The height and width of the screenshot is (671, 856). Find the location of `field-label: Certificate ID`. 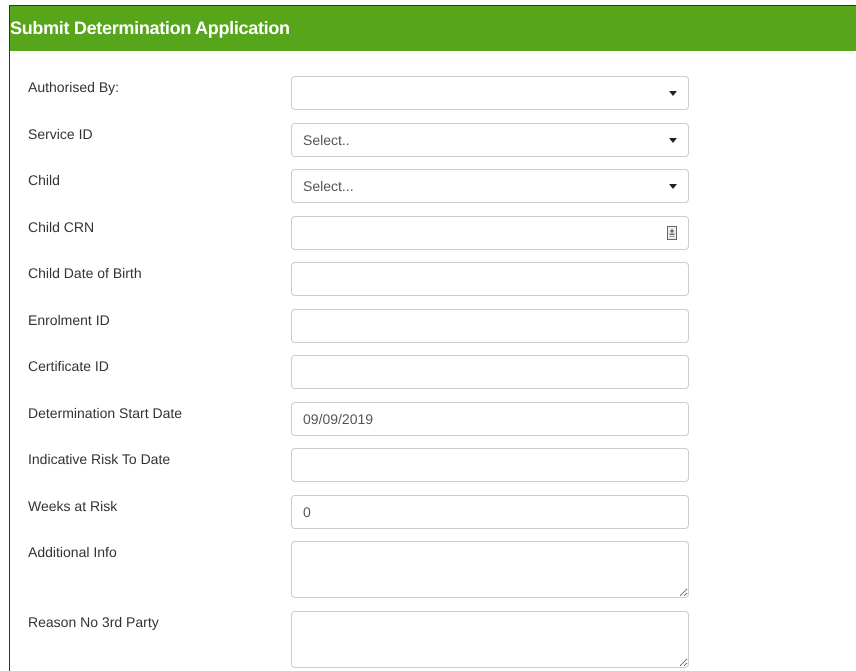

field-label: Certificate ID is located at coordinates (68, 365).